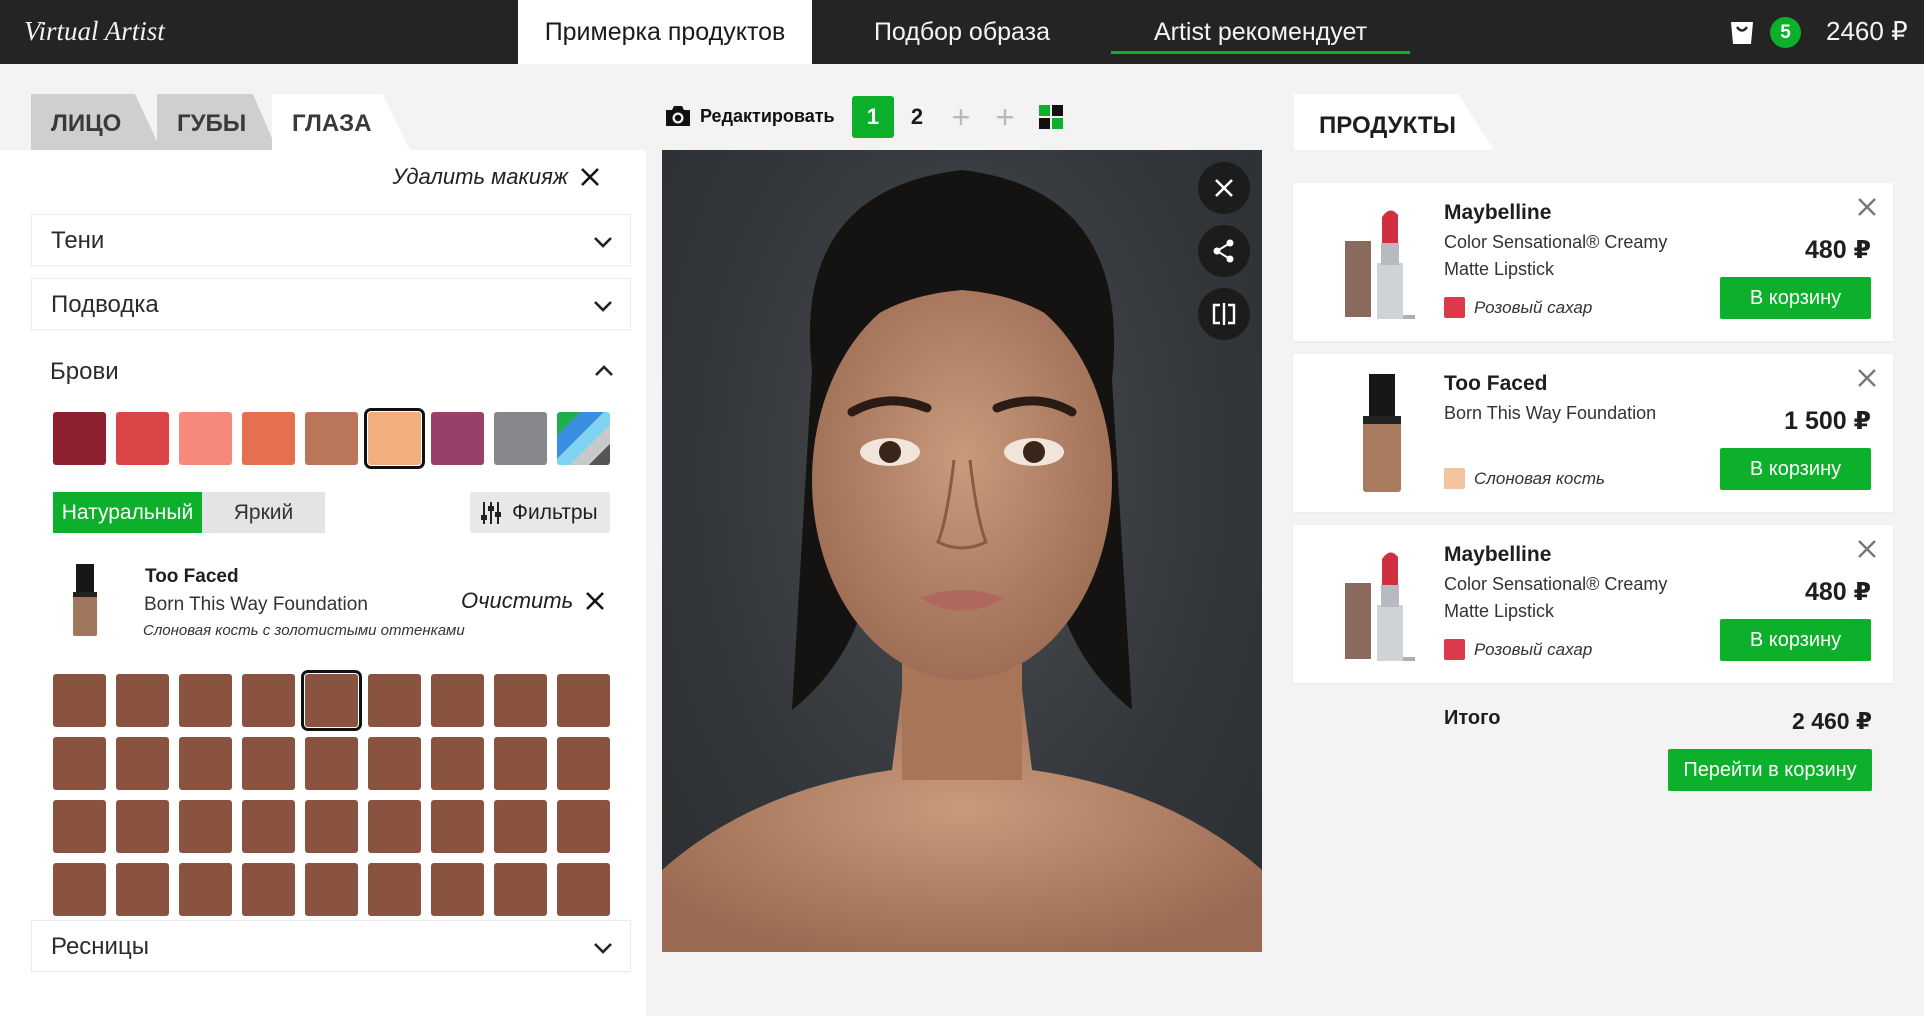 This screenshot has width=1924, height=1016. I want to click on brand-logo: Virtual Artist, so click(94, 31).